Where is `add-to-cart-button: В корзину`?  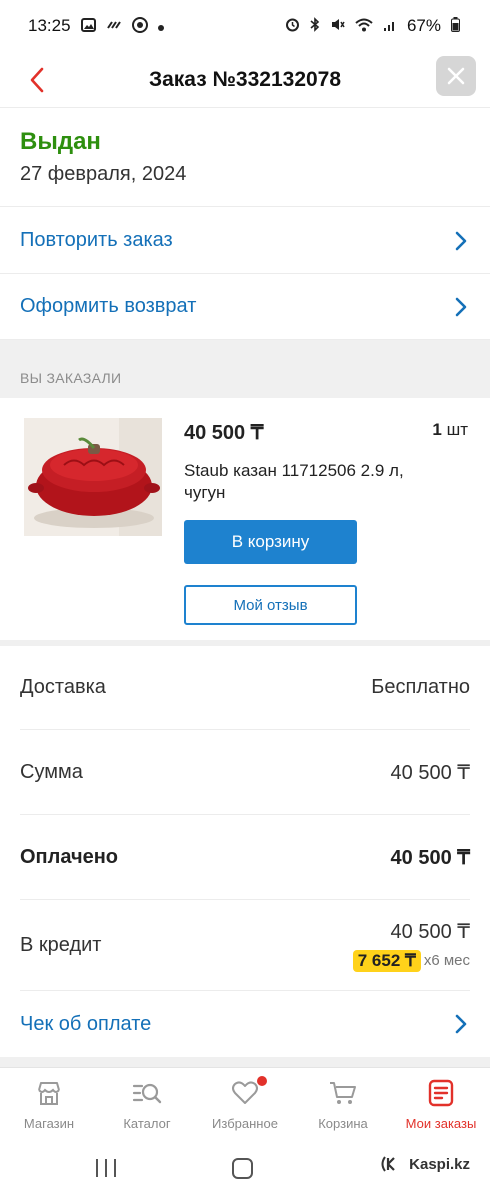 add-to-cart-button: В корзину is located at coordinates (270, 542).